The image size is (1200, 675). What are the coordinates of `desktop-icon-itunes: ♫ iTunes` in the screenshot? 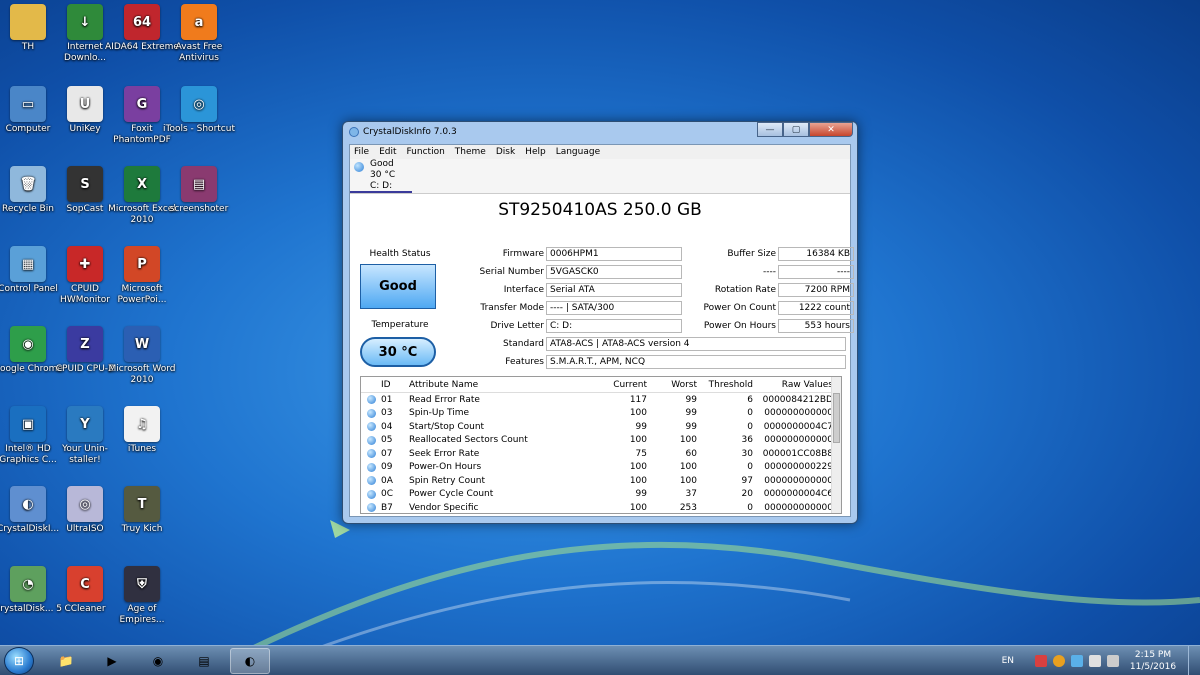 It's located at (142, 430).